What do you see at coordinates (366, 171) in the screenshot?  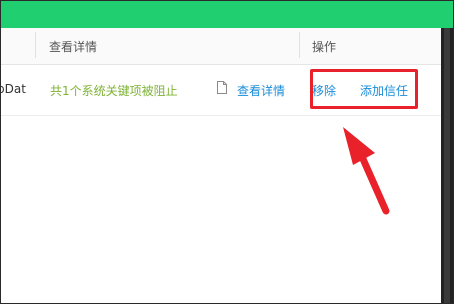 I see `arrow-icon` at bounding box center [366, 171].